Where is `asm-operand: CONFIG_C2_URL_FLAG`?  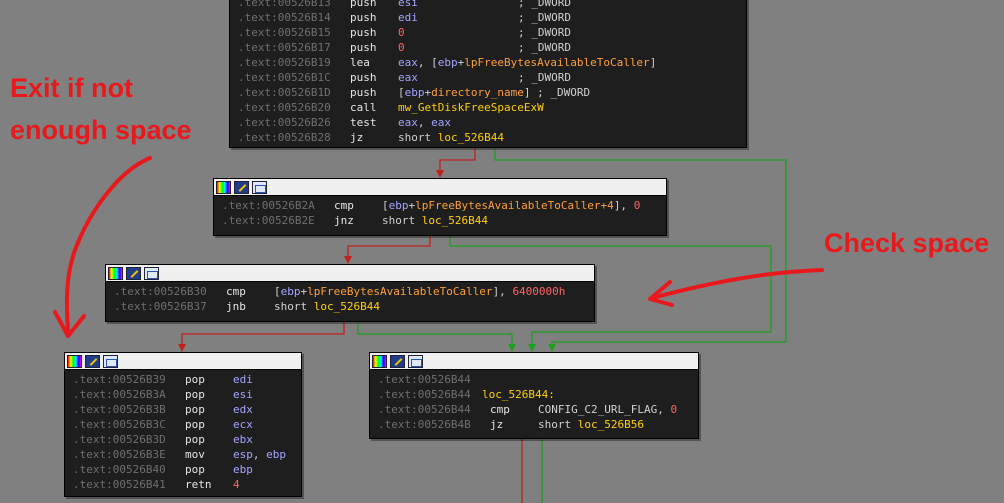
asm-operand: CONFIG_C2_URL_FLAG is located at coordinates (598, 409).